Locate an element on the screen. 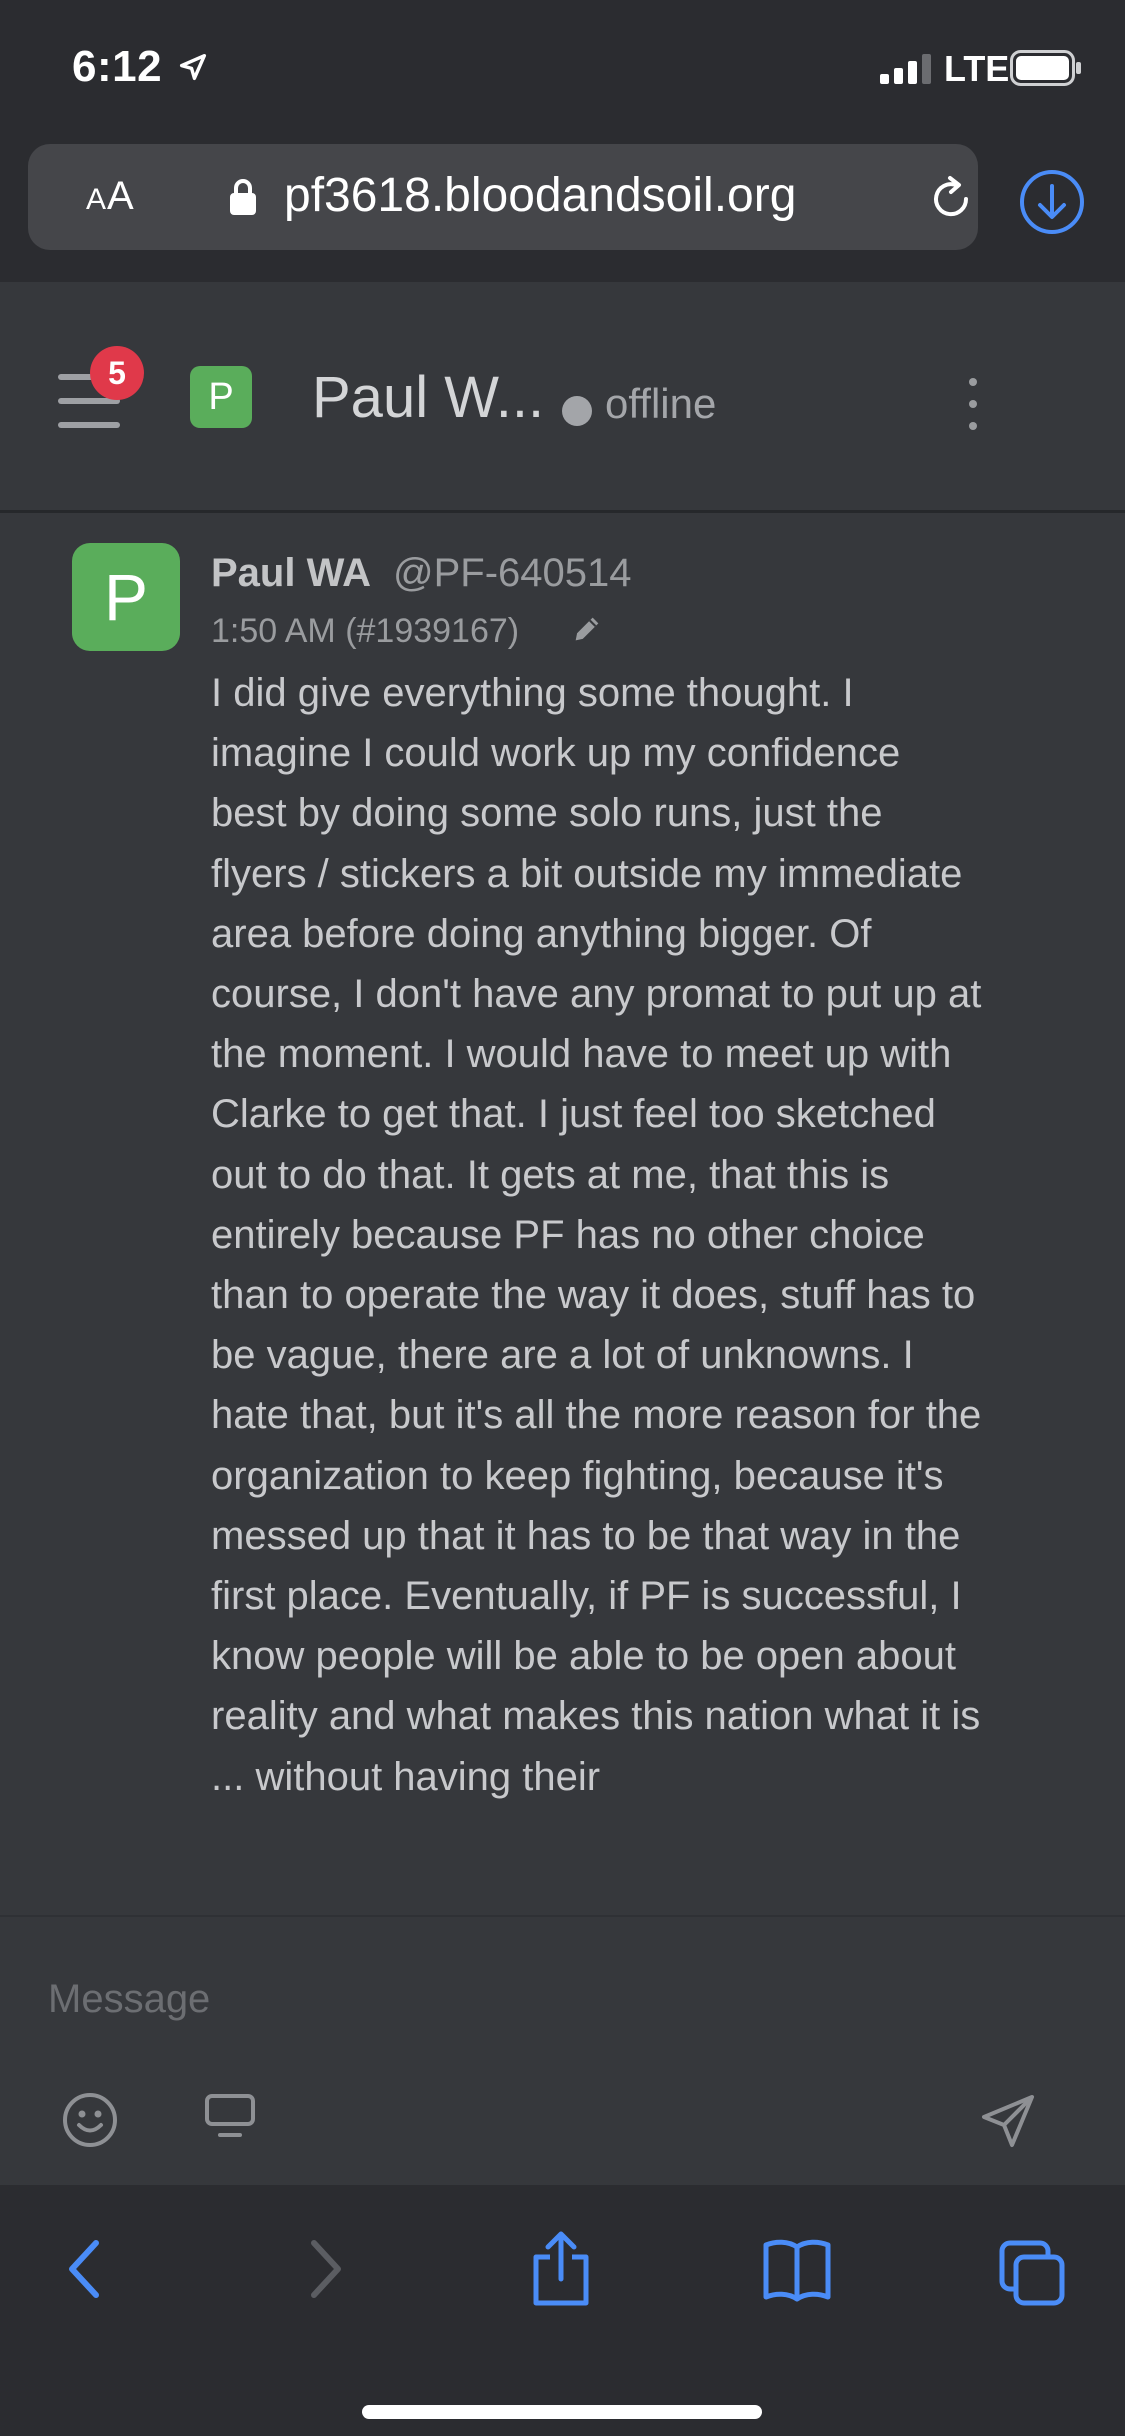 The image size is (1125, 2436). message-author: Paul WA is located at coordinates (291, 573).